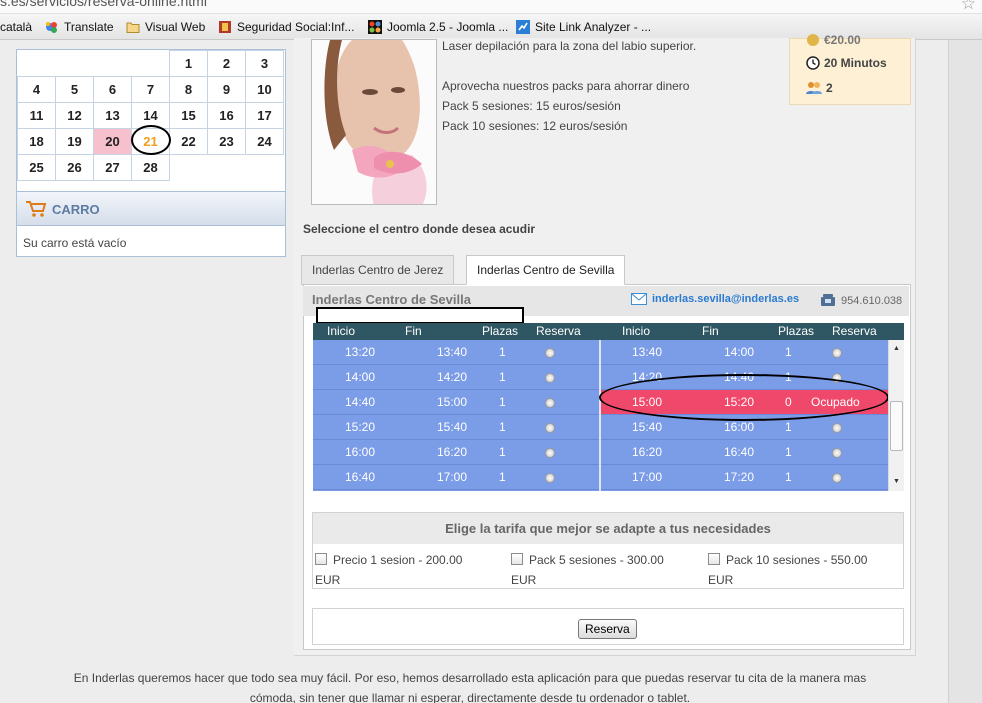 Image resolution: width=982 pixels, height=703 pixels. Describe the element at coordinates (744, 397) in the screenshot. I see `annotation-ellipse` at that location.